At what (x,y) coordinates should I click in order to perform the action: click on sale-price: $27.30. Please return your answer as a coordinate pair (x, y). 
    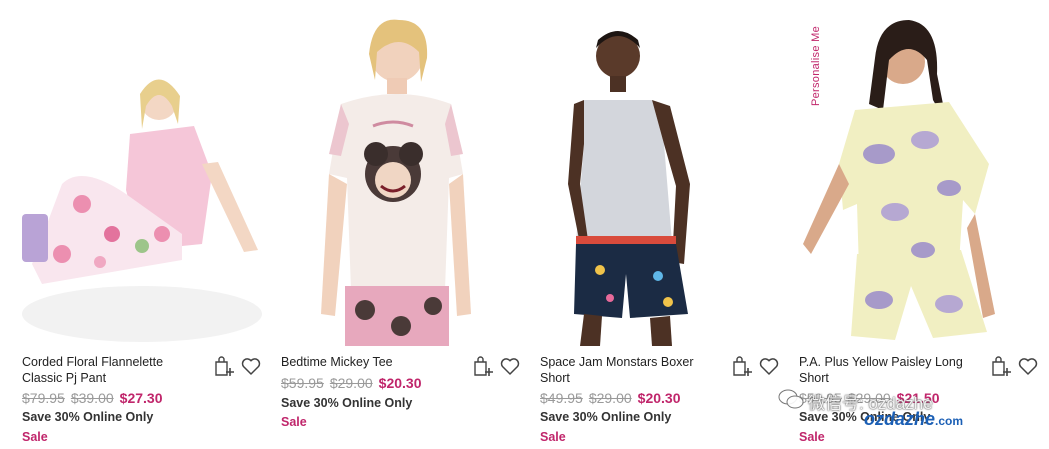
    Looking at the image, I should click on (141, 398).